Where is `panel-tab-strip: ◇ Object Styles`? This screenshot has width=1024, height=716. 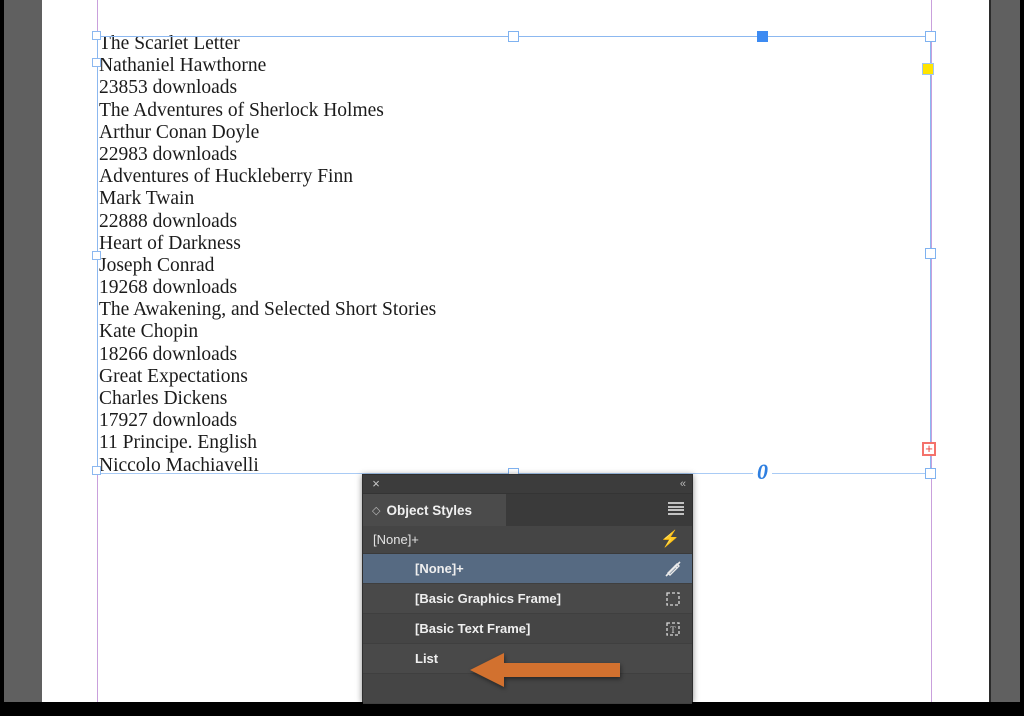
panel-tab-strip: ◇ Object Styles is located at coordinates (527, 510).